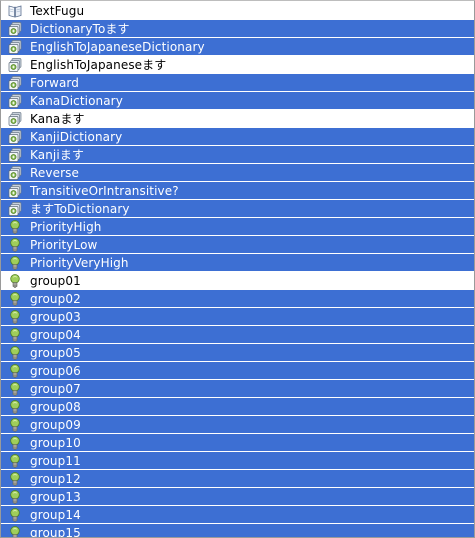  I want to click on list-item: group09, so click(237, 424).